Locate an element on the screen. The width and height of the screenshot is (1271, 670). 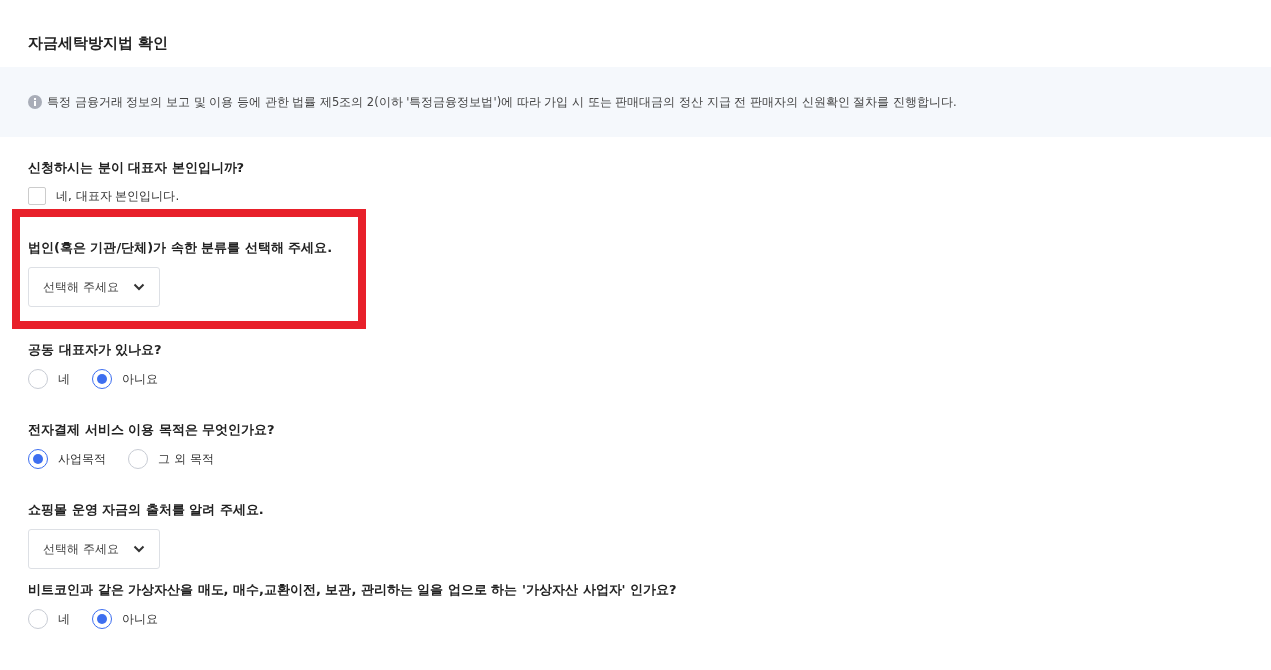
checkbox-label: 네, 대표자 본인입니다. is located at coordinates (118, 196).